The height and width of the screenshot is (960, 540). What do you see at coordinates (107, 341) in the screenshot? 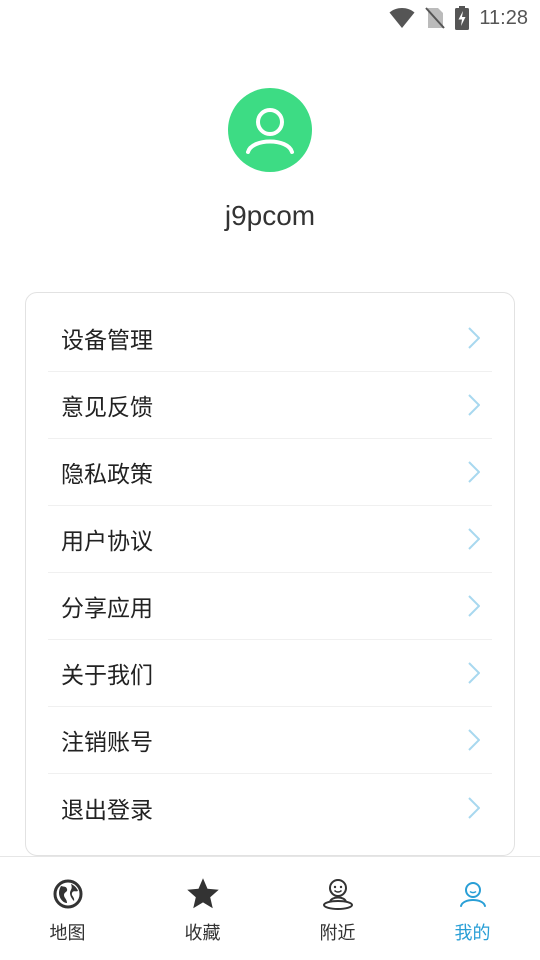
I see `menu-item-label: 设备管理` at bounding box center [107, 341].